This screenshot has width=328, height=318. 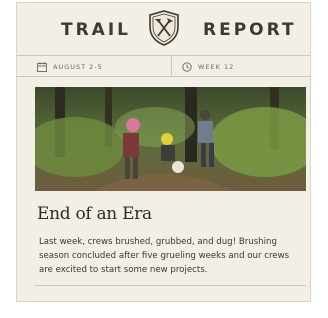 What do you see at coordinates (96, 30) in the screenshot?
I see `header-title-left: TRAIL` at bounding box center [96, 30].